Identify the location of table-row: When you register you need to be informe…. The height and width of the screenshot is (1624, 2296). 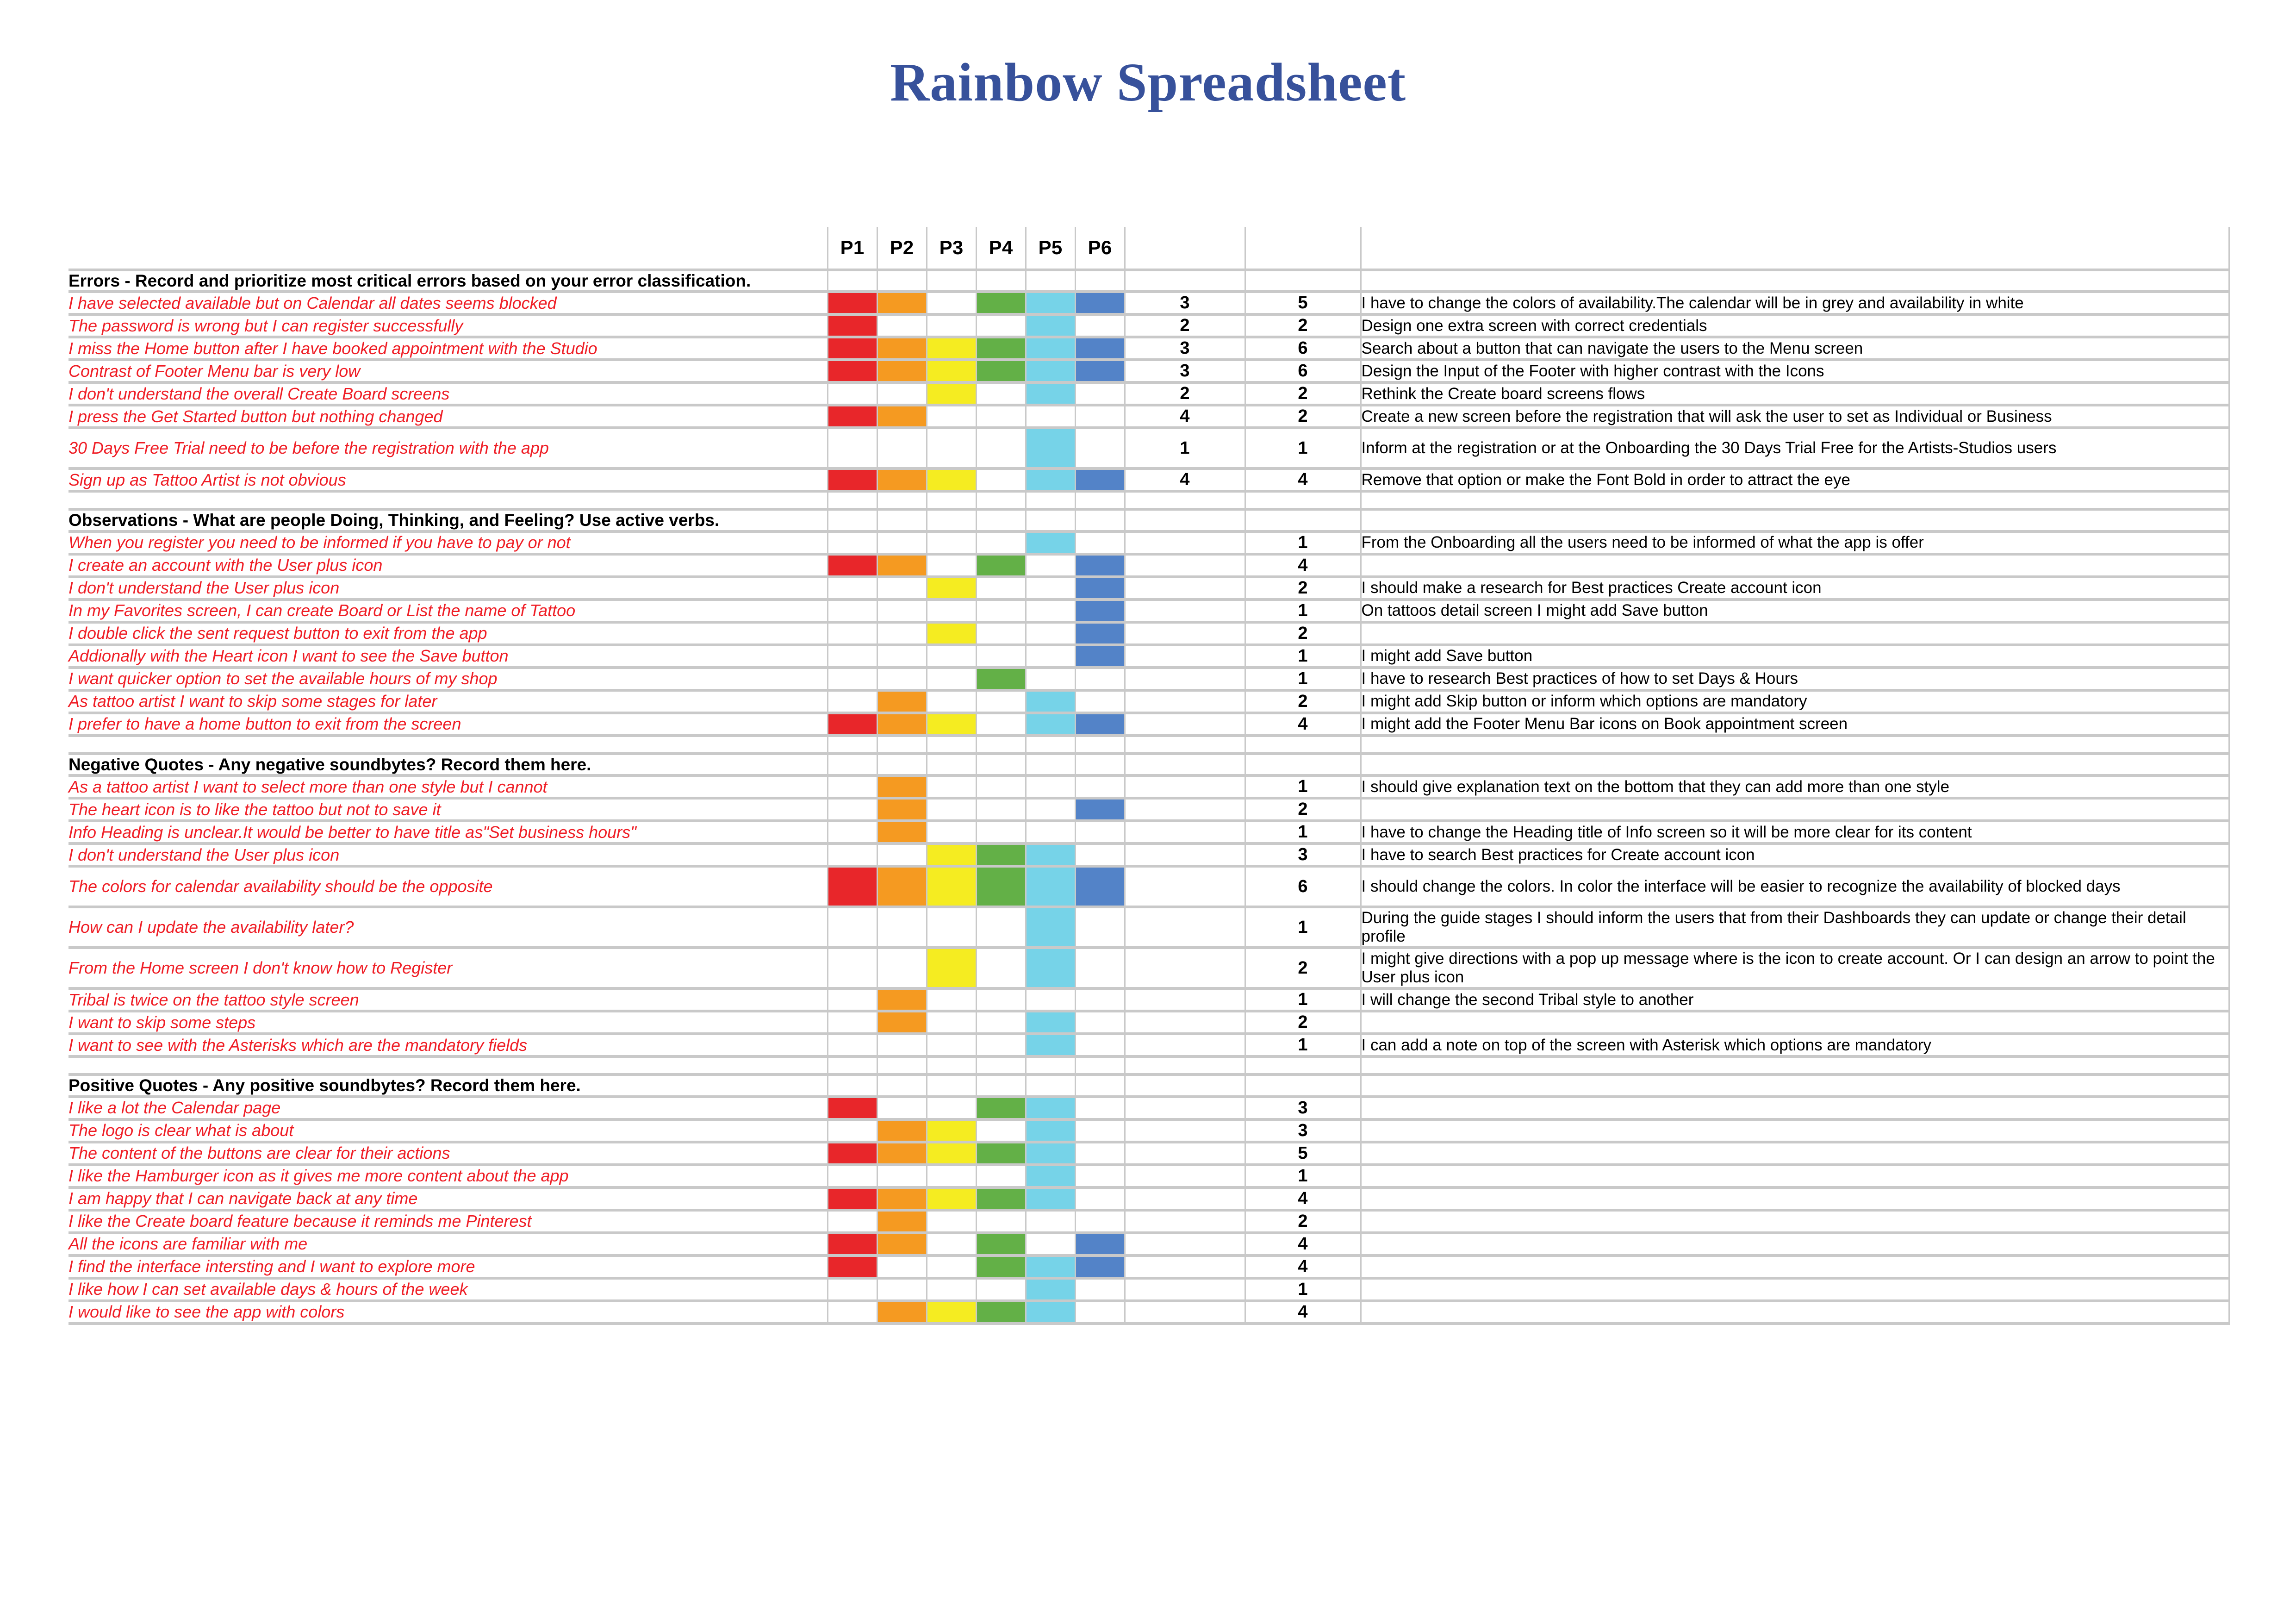
(1149, 543).